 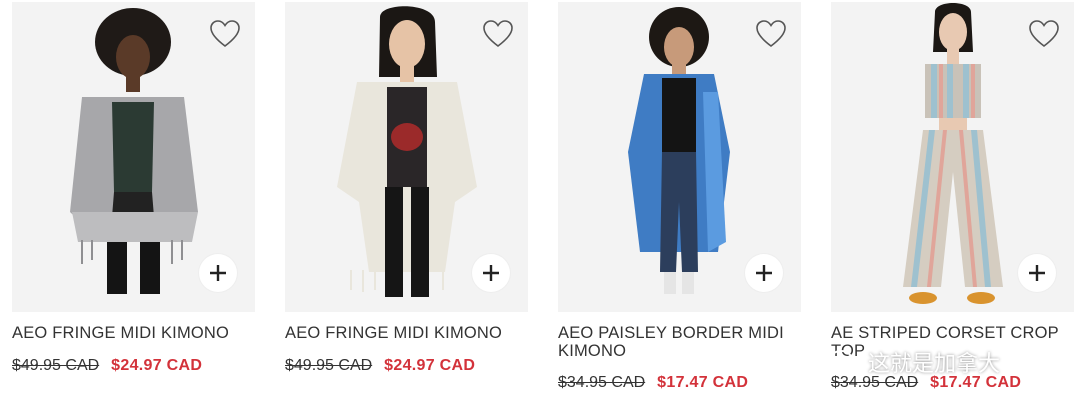 What do you see at coordinates (703, 382) in the screenshot?
I see `sale-price: $17.47 CAD` at bounding box center [703, 382].